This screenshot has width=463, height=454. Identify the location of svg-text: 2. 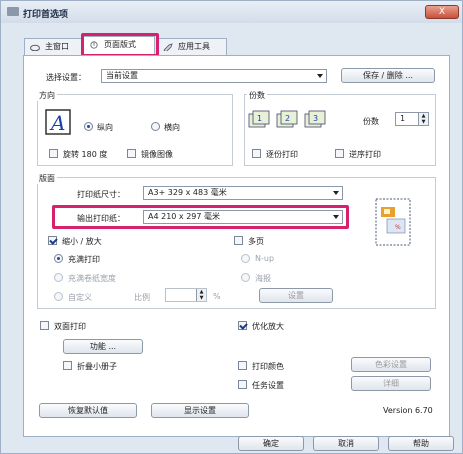
(287, 118).